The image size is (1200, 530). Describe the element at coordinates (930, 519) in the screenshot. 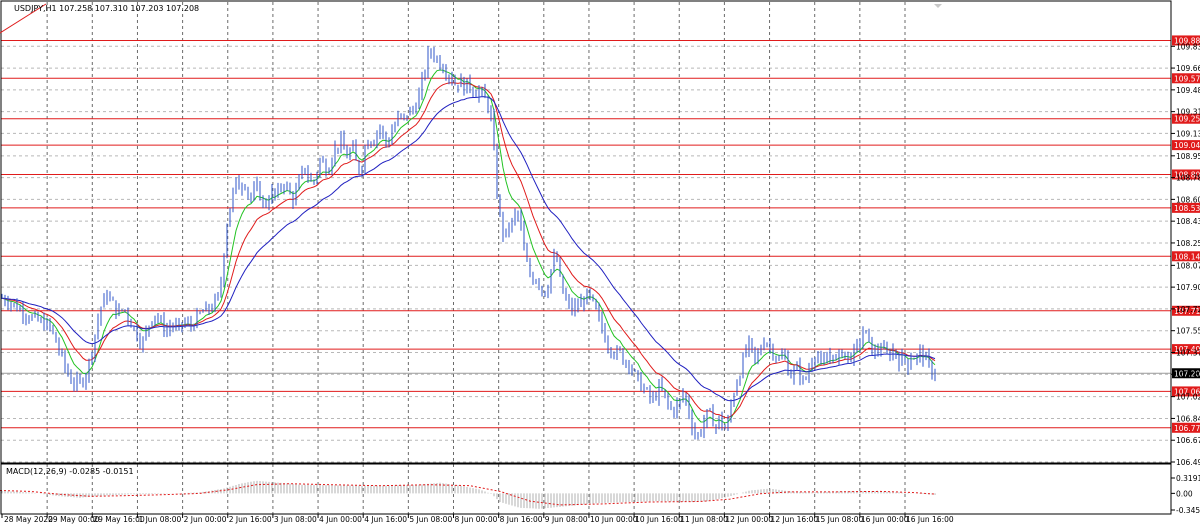

I see `time-tick-label: 16 Jun 16:00` at that location.